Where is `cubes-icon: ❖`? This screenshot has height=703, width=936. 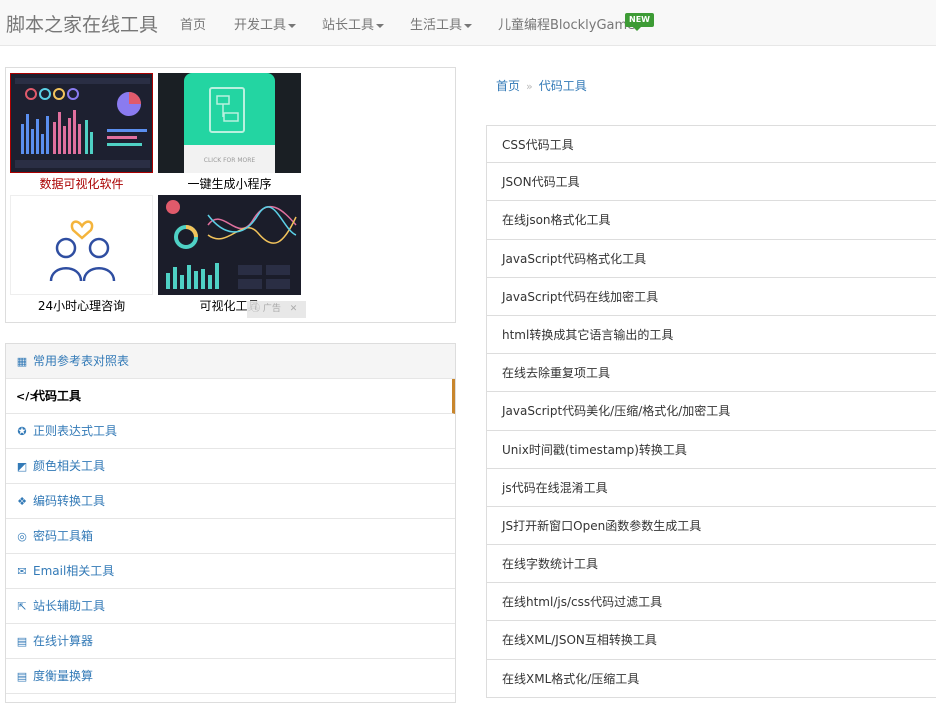 cubes-icon: ❖ is located at coordinates (22, 501).